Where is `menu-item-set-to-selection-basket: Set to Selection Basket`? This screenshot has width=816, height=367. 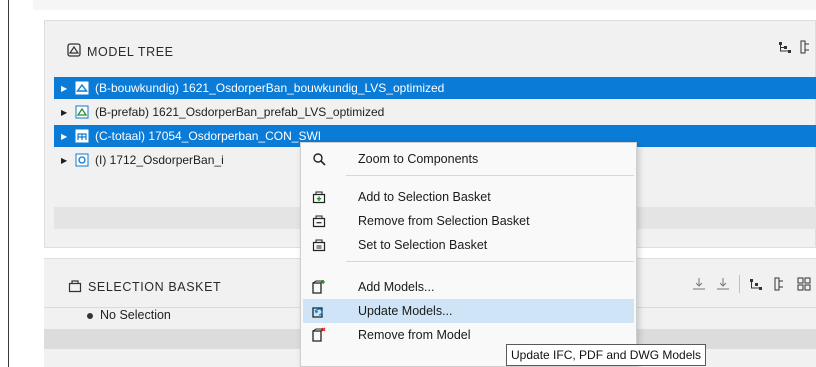
menu-item-set-to-selection-basket: Set to Selection Basket is located at coordinates (468, 245).